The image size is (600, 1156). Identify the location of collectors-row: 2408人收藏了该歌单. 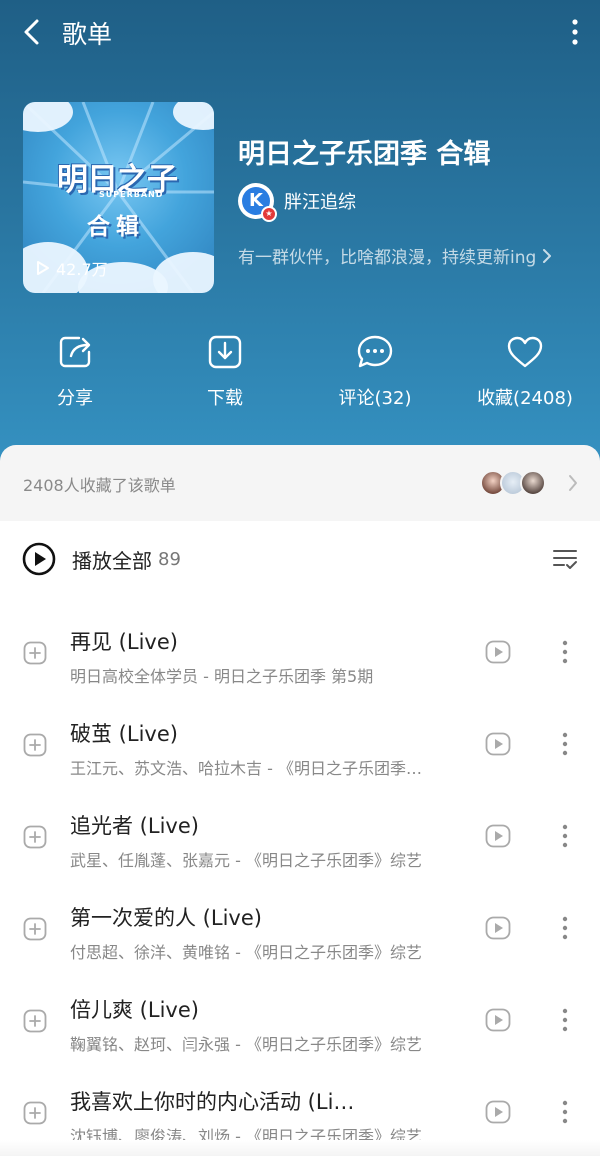
(300, 483).